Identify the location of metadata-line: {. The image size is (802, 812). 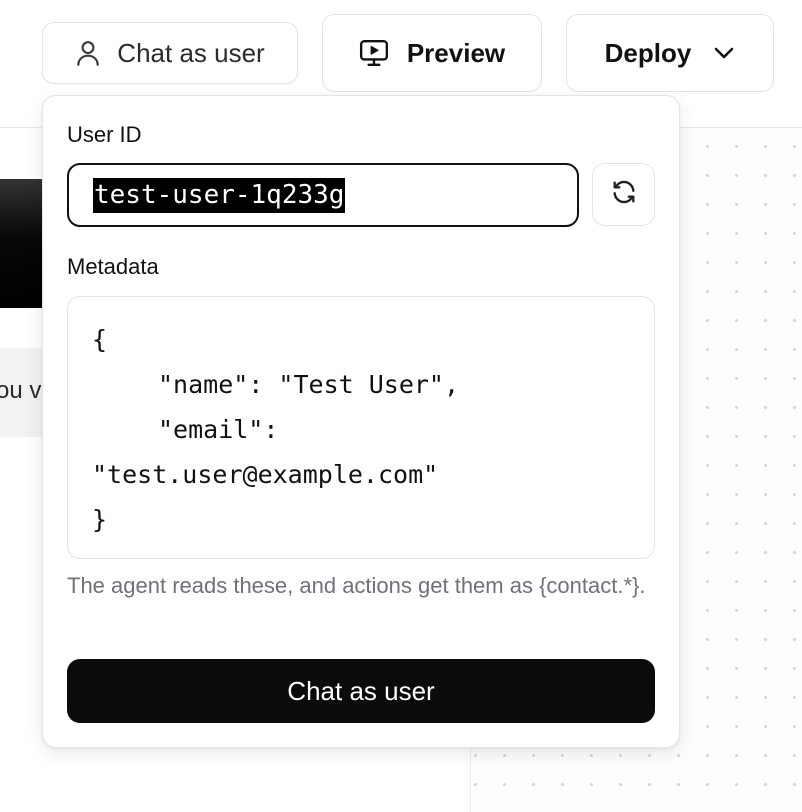
(100, 339).